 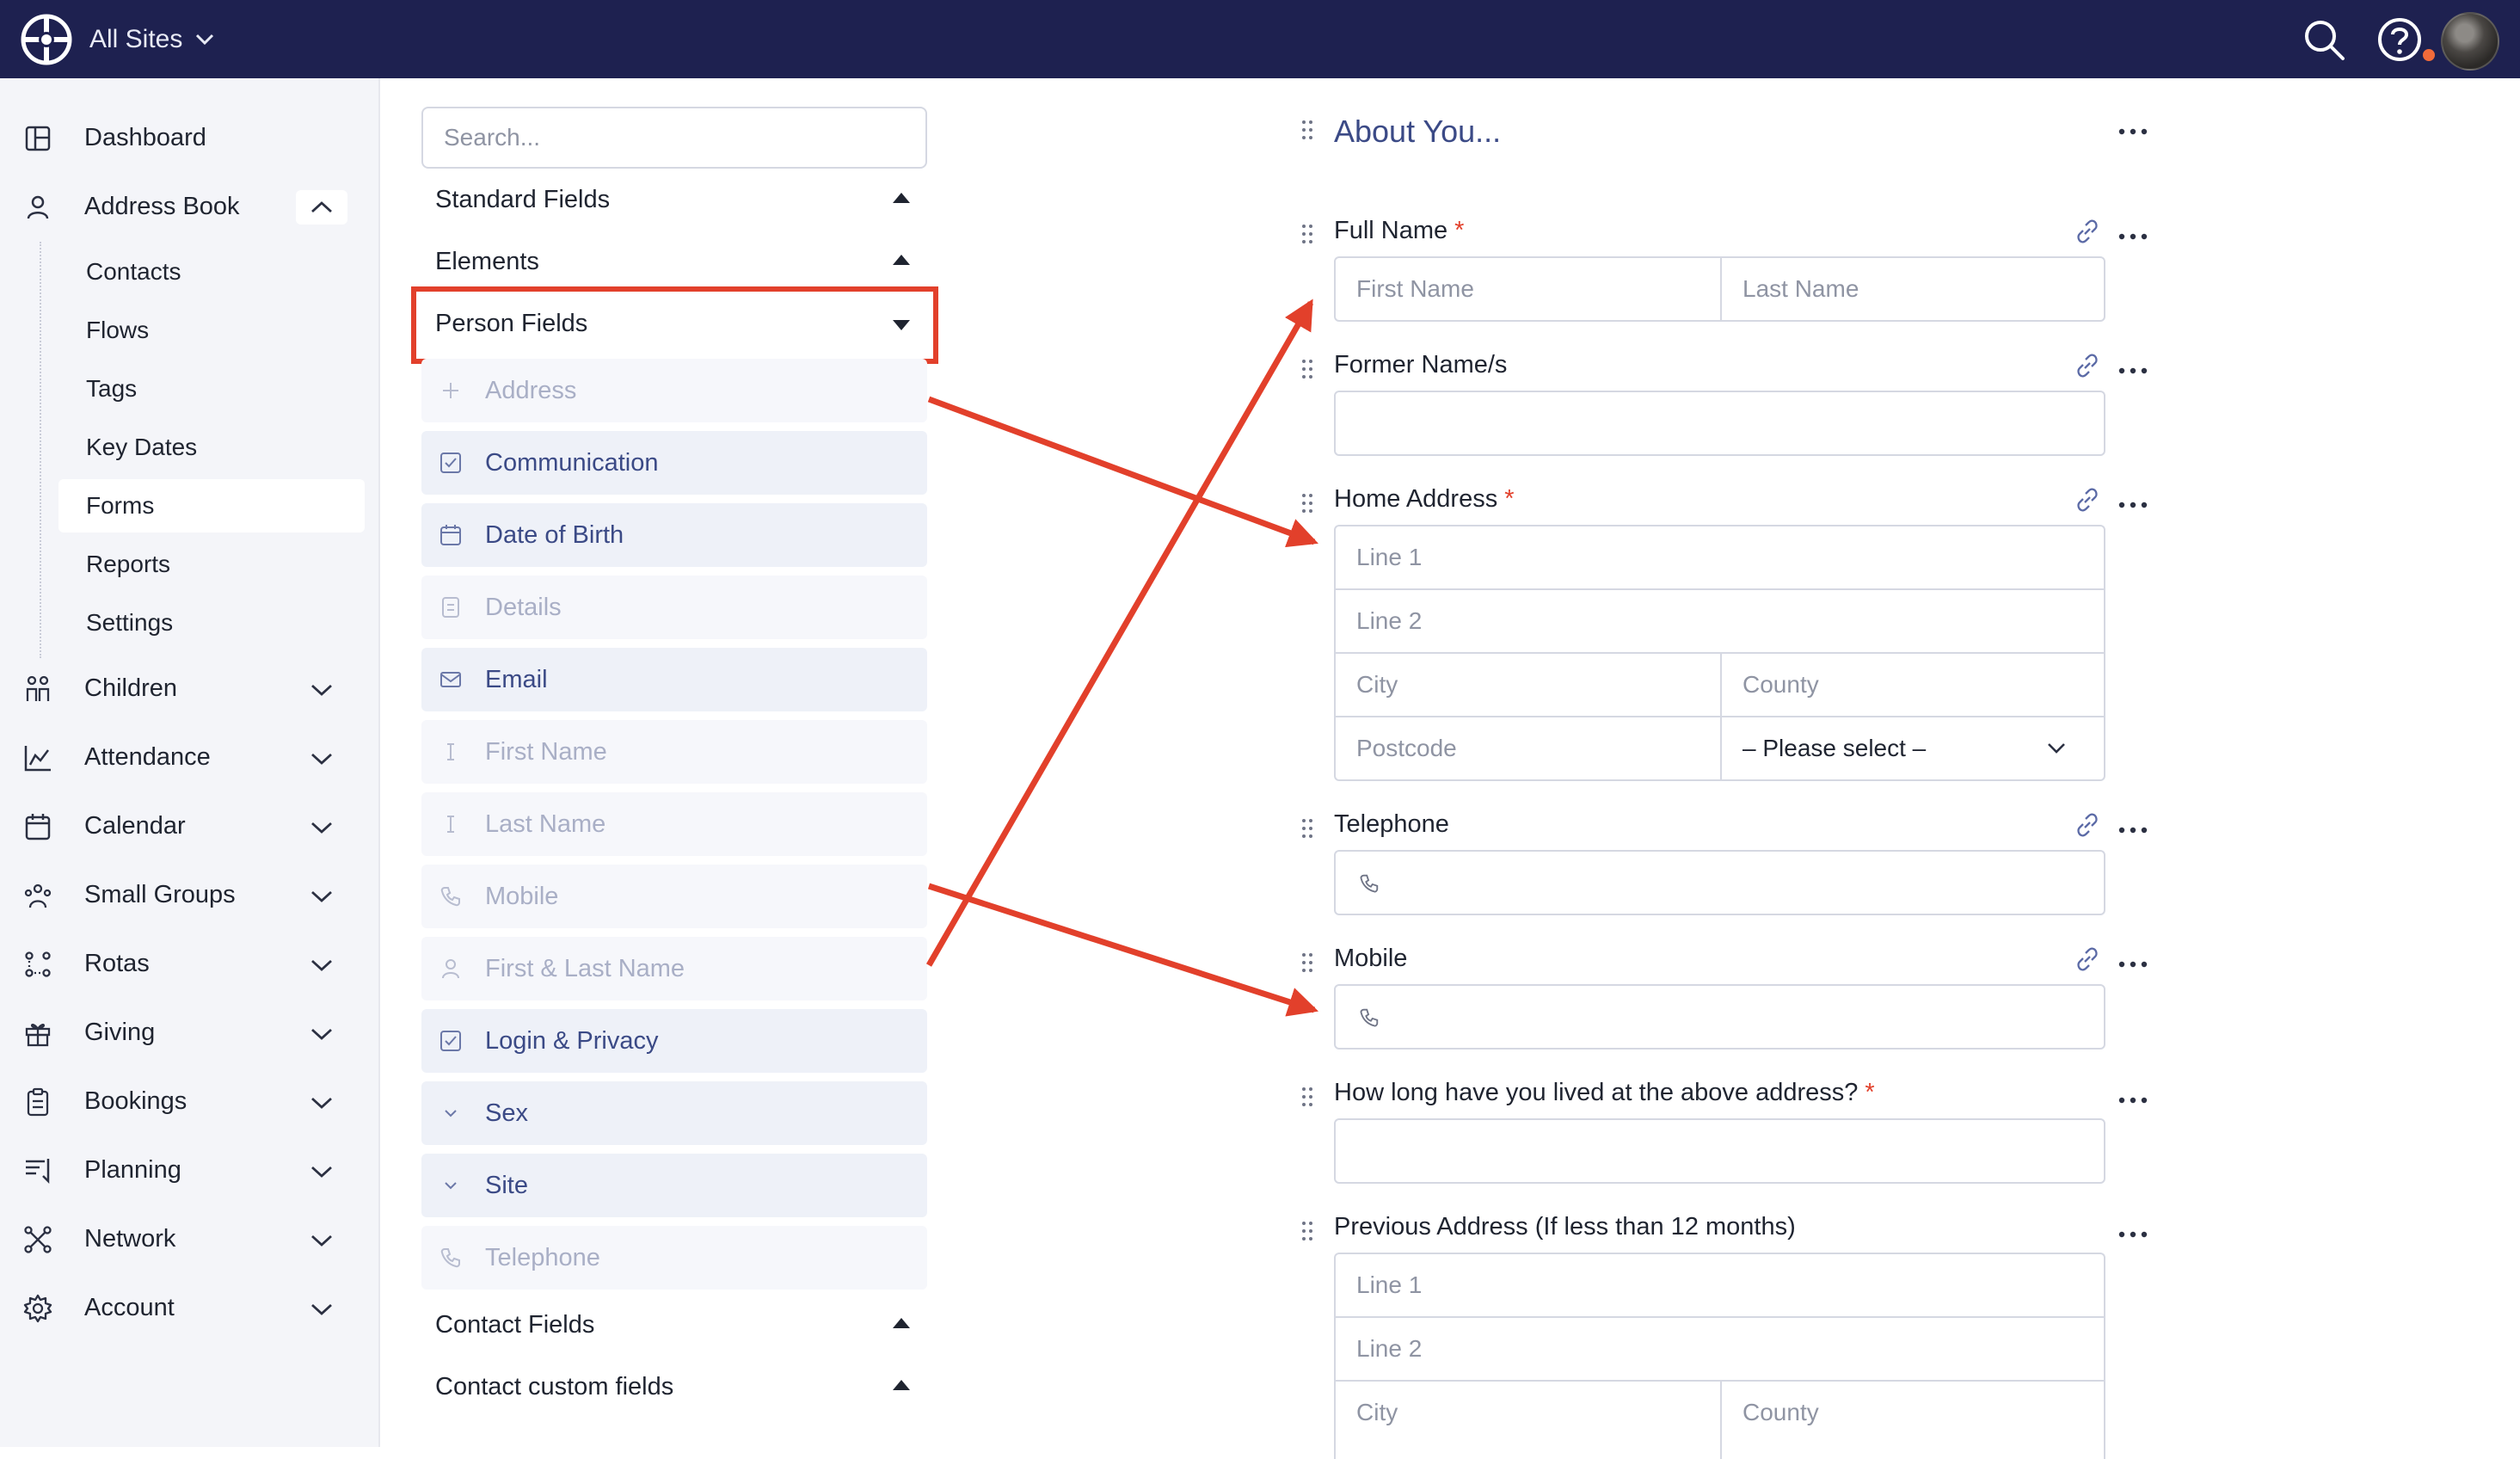 I want to click on sidebar-item-small-groups: Small Groups, so click(x=189, y=894).